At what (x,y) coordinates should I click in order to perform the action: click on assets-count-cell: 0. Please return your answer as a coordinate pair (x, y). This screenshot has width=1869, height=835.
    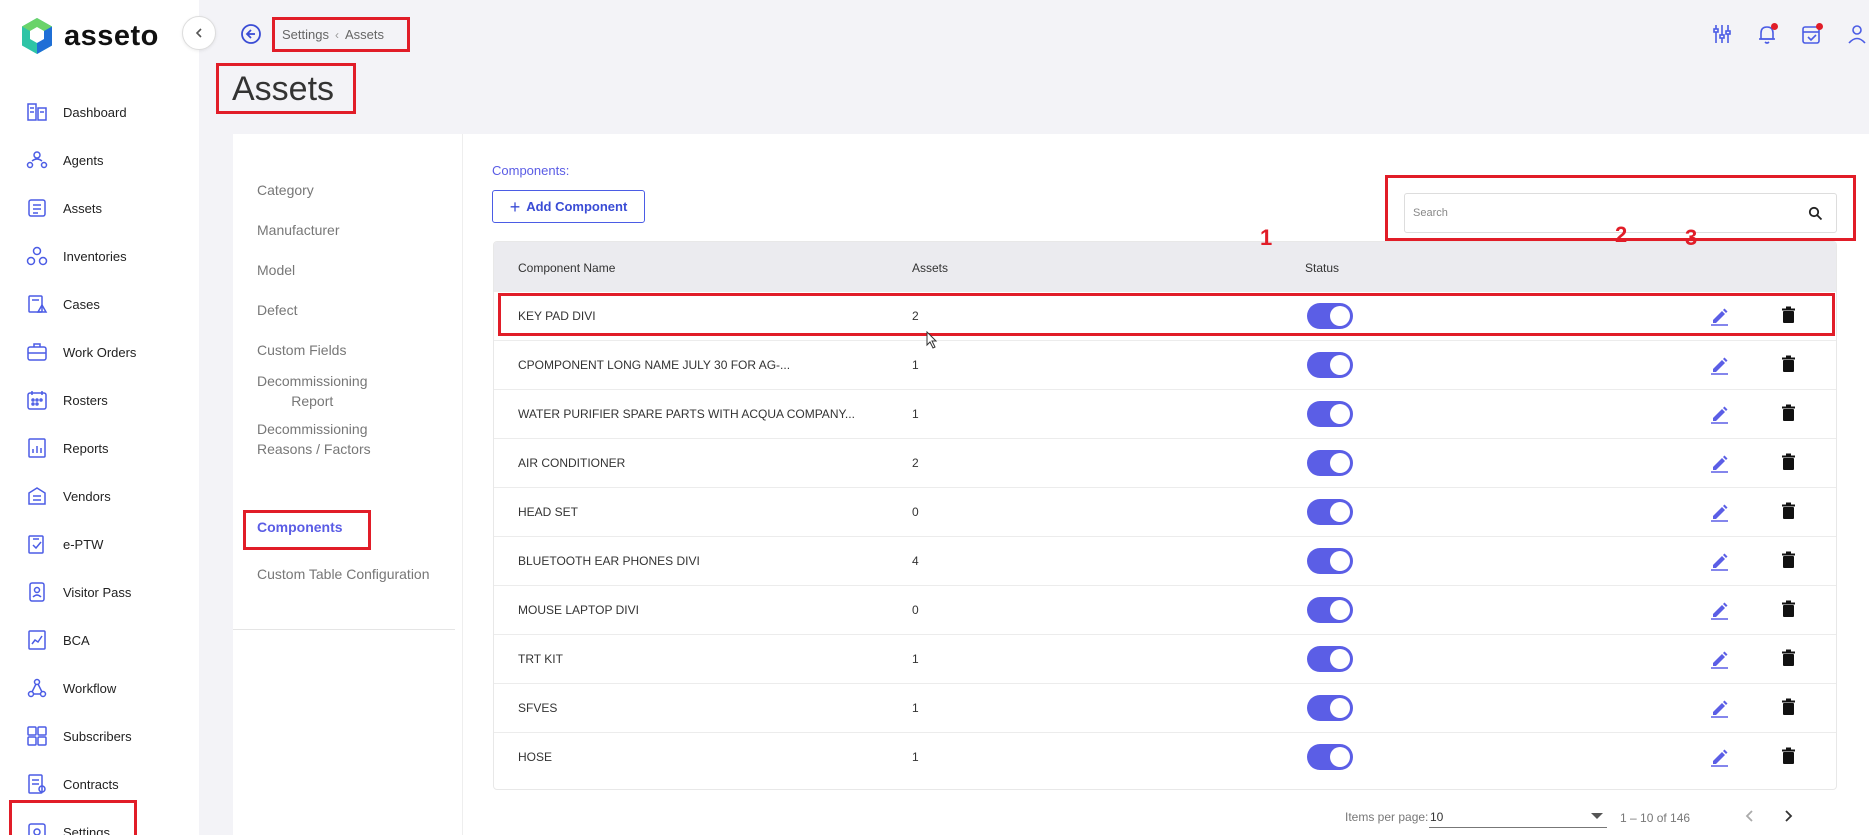
    Looking at the image, I should click on (915, 512).